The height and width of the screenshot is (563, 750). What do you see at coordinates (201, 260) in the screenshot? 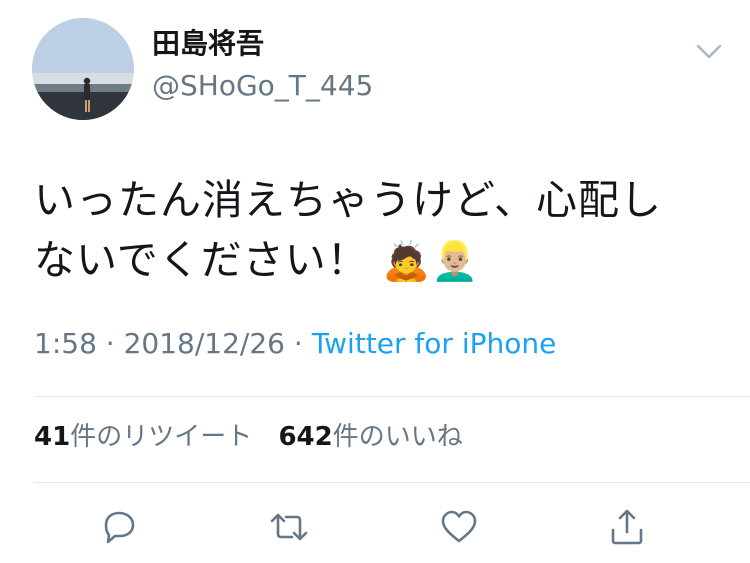
I see `tweet-text-line-2-text: ないでください！` at bounding box center [201, 260].